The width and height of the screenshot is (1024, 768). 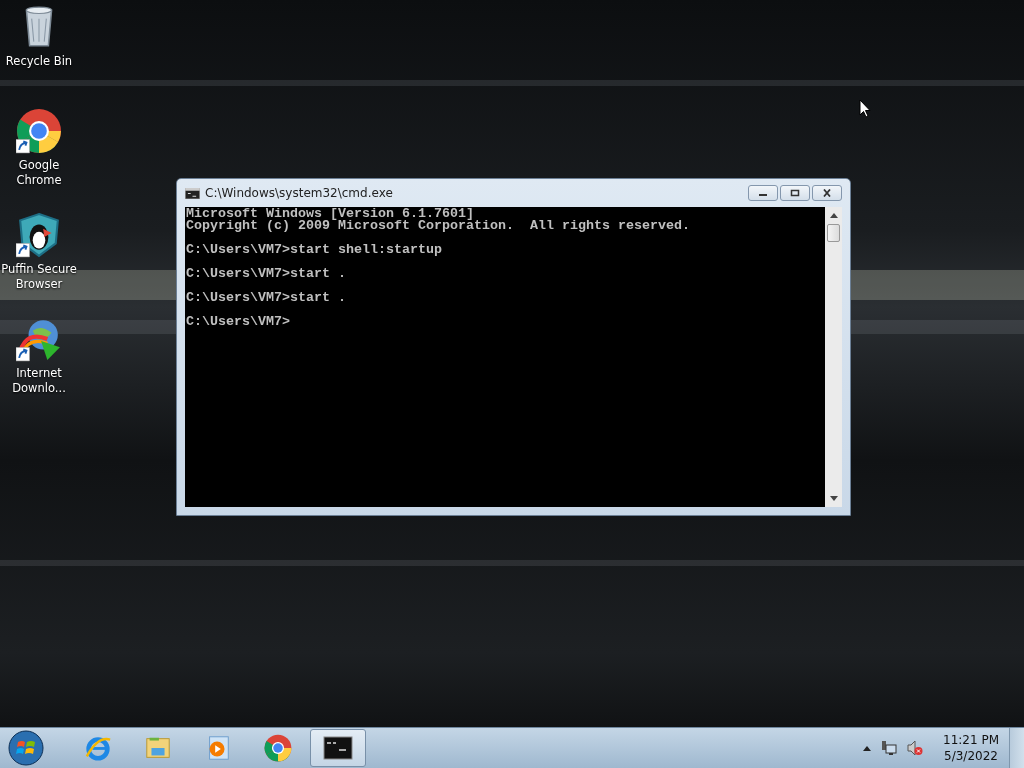 I want to click on clock-time: 11:21 PM, so click(x=971, y=740).